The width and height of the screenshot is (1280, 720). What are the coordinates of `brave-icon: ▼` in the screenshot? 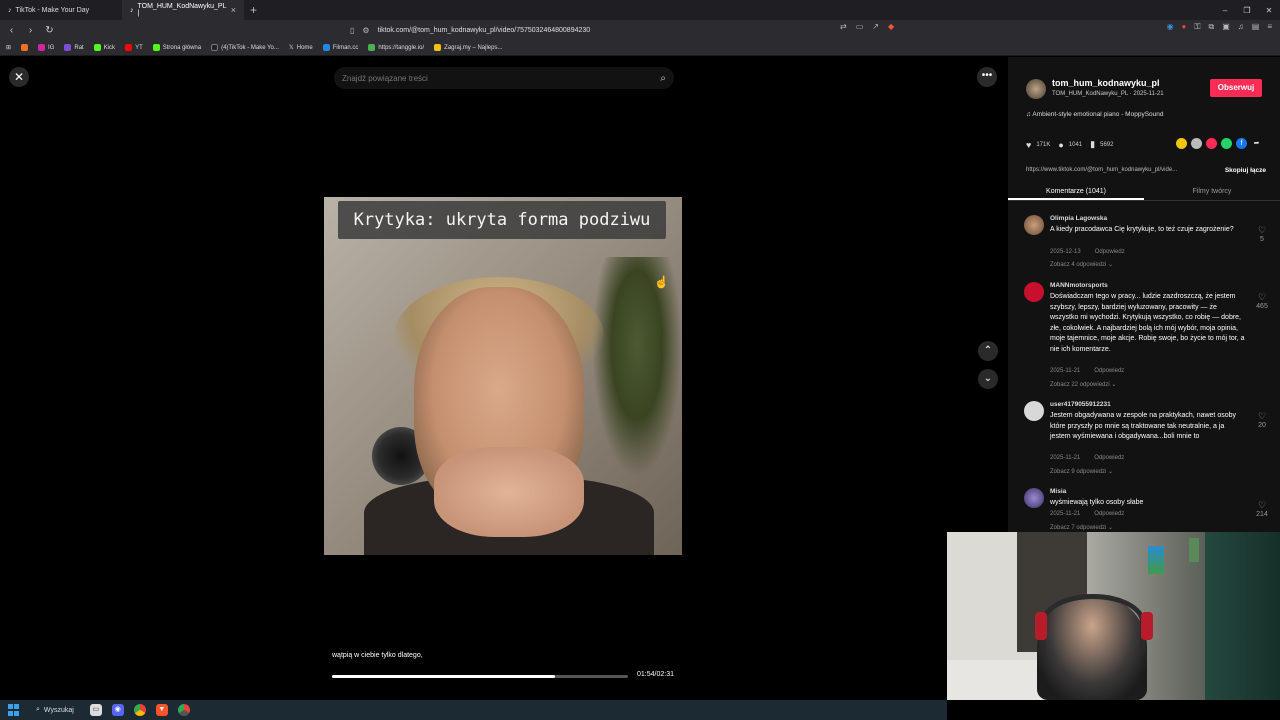 It's located at (161, 710).